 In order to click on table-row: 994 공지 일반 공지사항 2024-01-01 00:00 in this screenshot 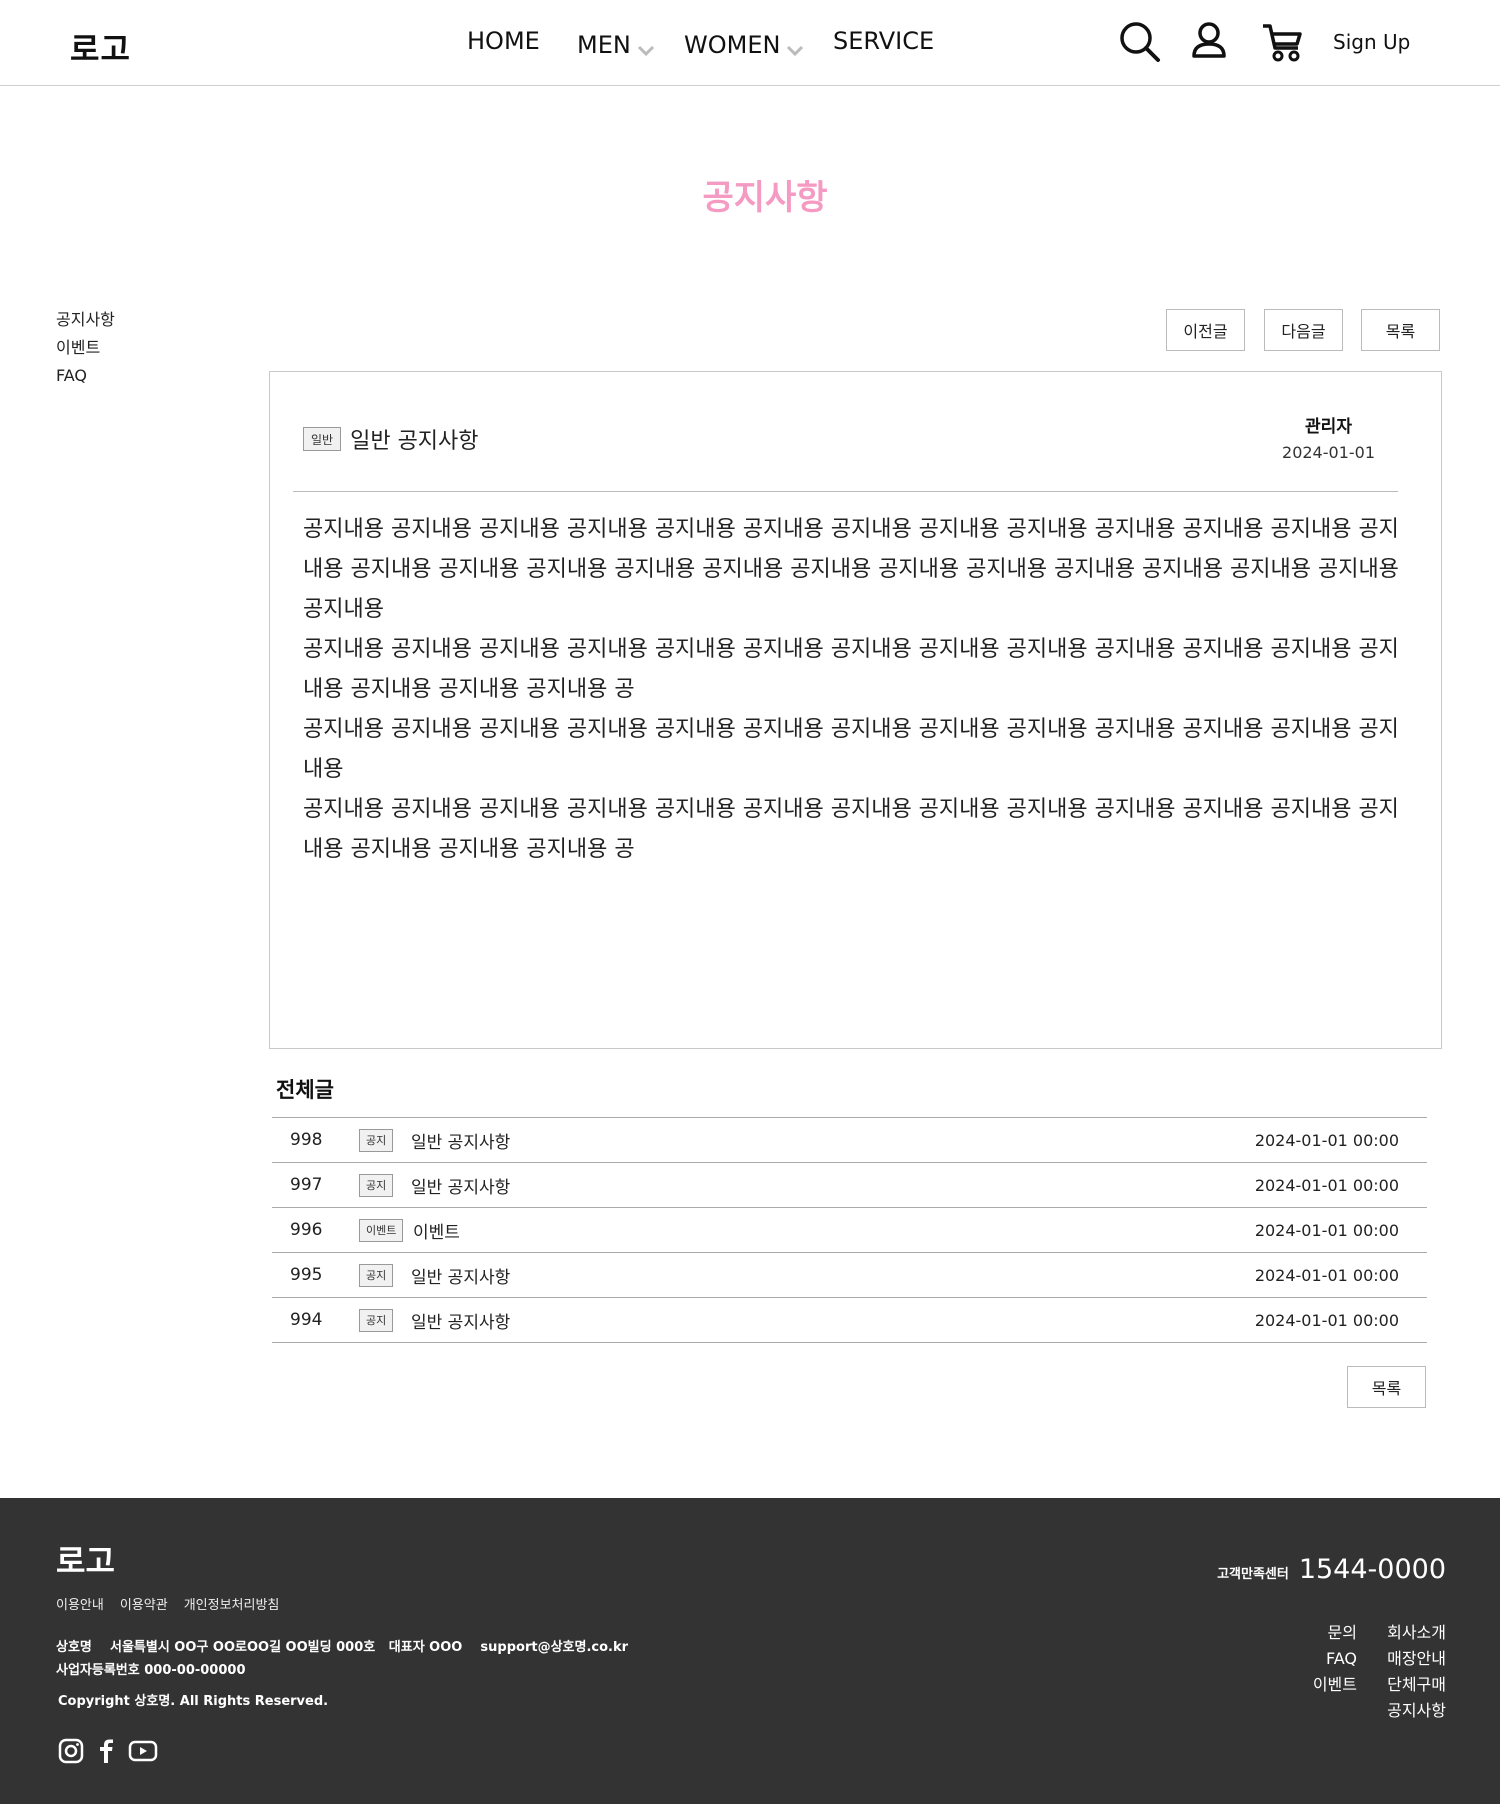, I will do `click(849, 1320)`.